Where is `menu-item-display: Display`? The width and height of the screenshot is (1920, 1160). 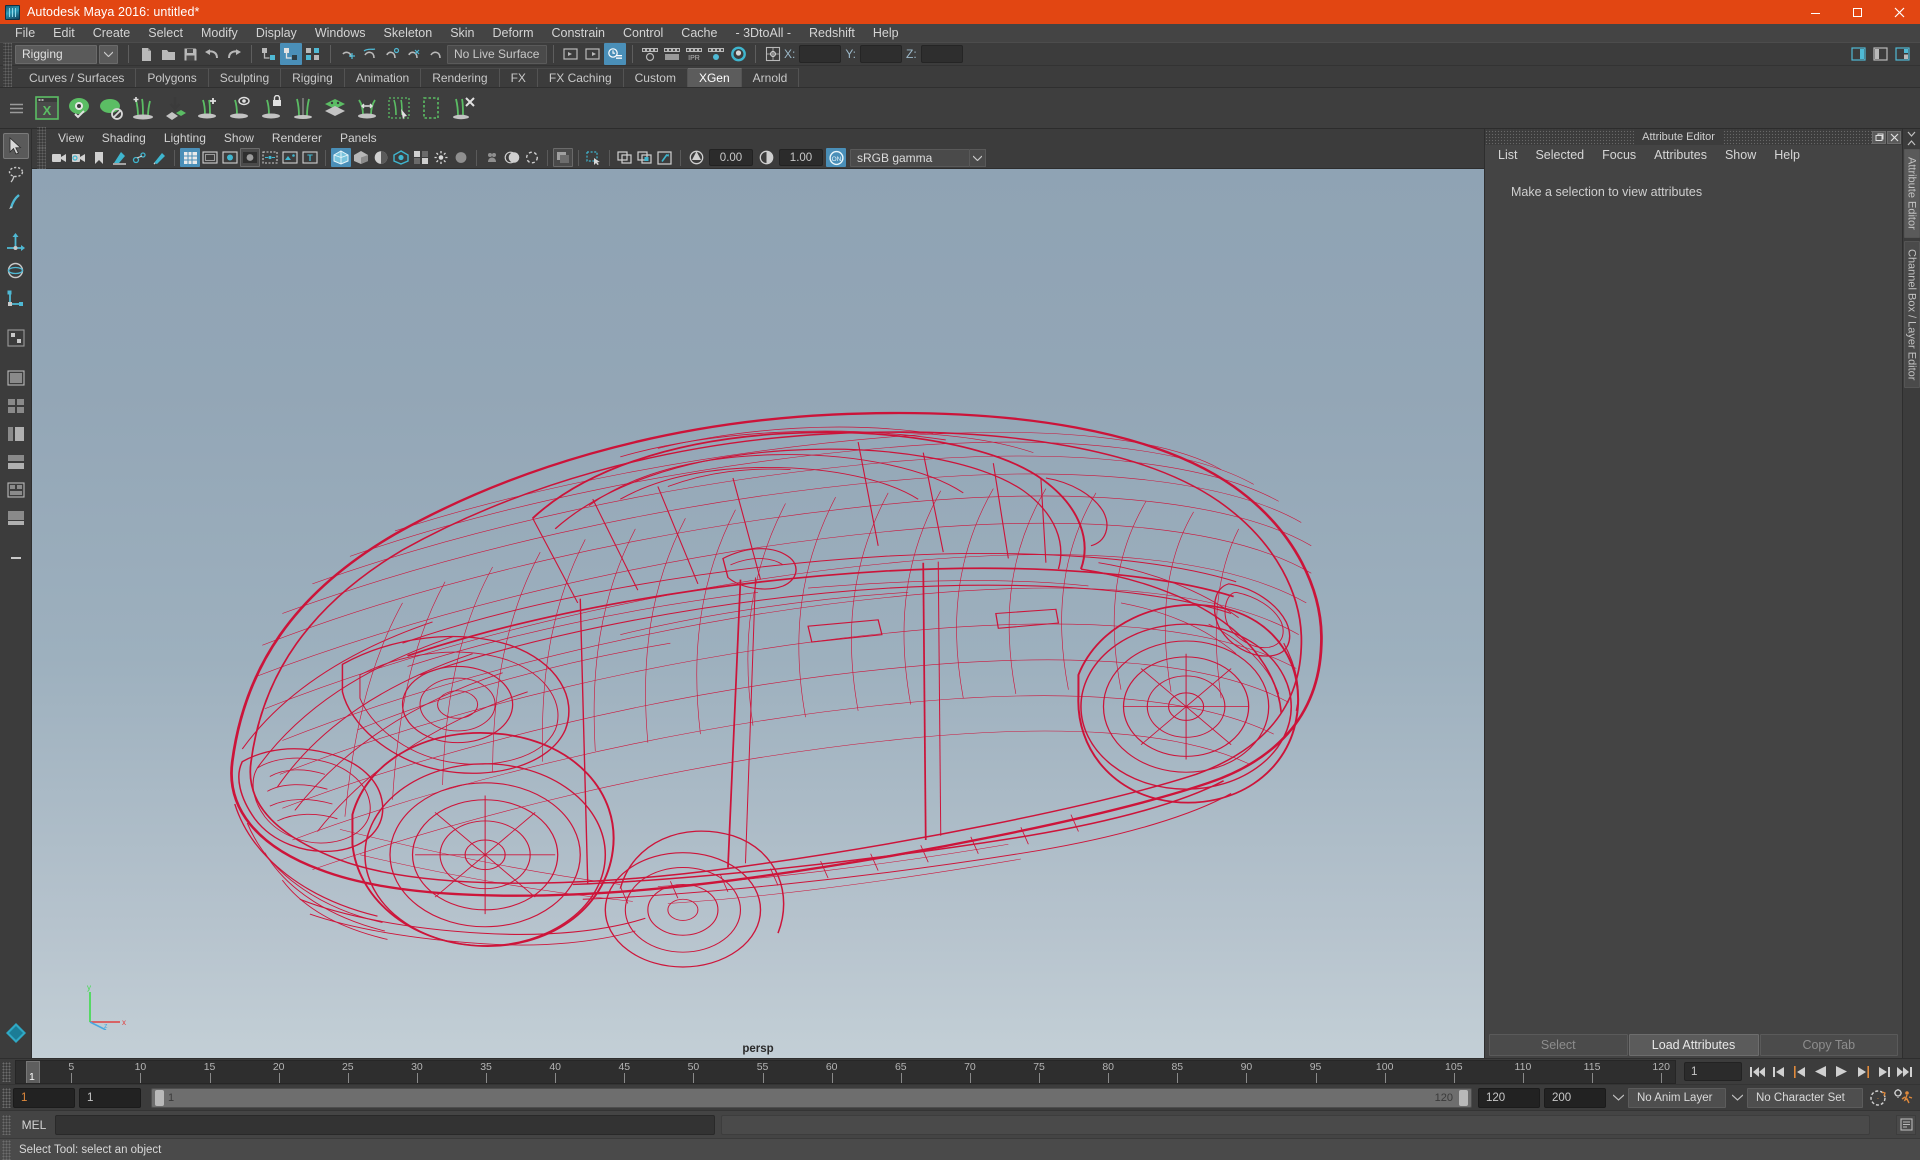 menu-item-display: Display is located at coordinates (276, 33).